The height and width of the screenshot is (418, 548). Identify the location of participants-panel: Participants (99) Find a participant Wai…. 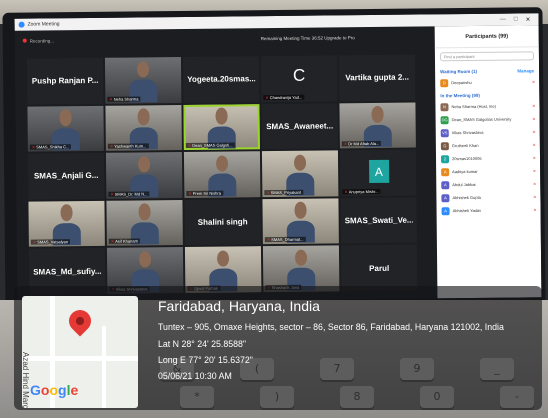
(488, 162).